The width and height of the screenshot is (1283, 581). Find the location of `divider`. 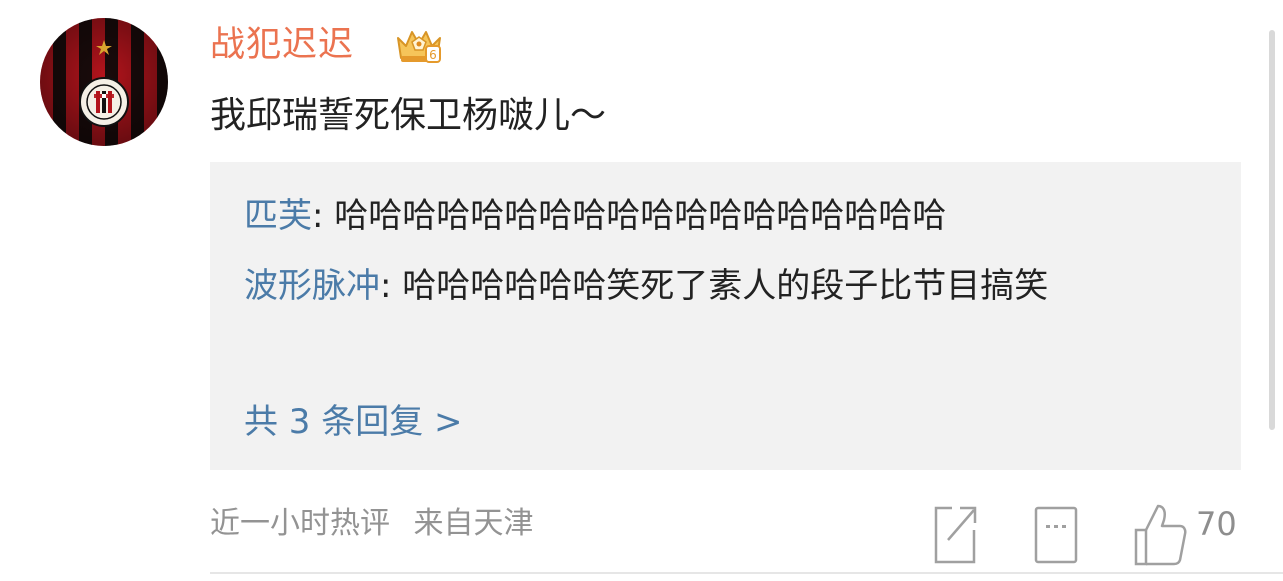

divider is located at coordinates (746, 573).